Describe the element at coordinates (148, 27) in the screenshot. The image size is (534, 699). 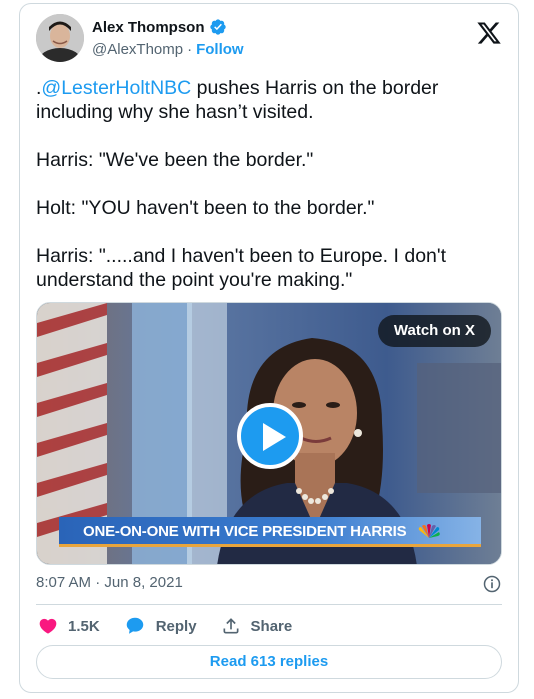
I see `author-name: Alex Thompson` at that location.